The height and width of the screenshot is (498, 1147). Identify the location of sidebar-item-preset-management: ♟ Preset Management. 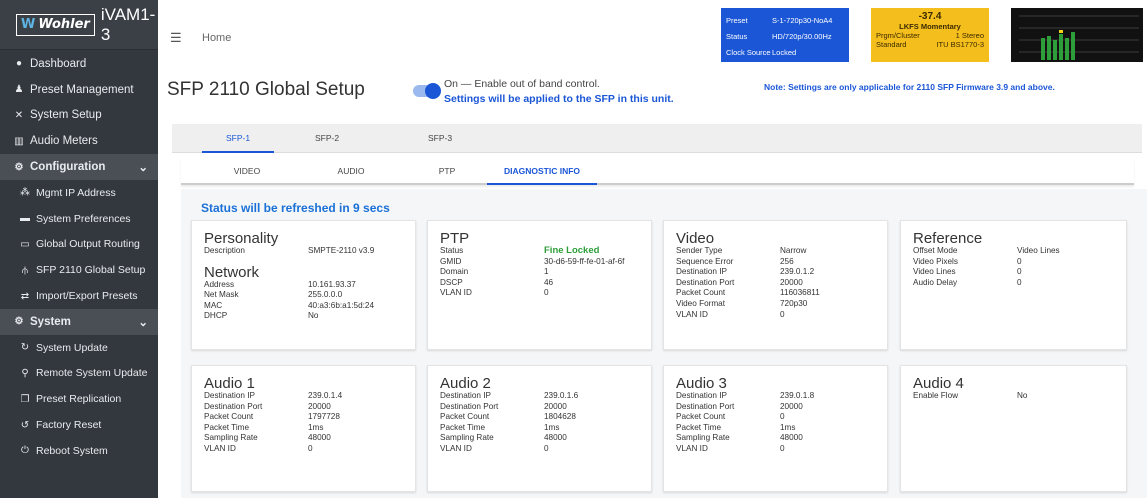
(79, 90).